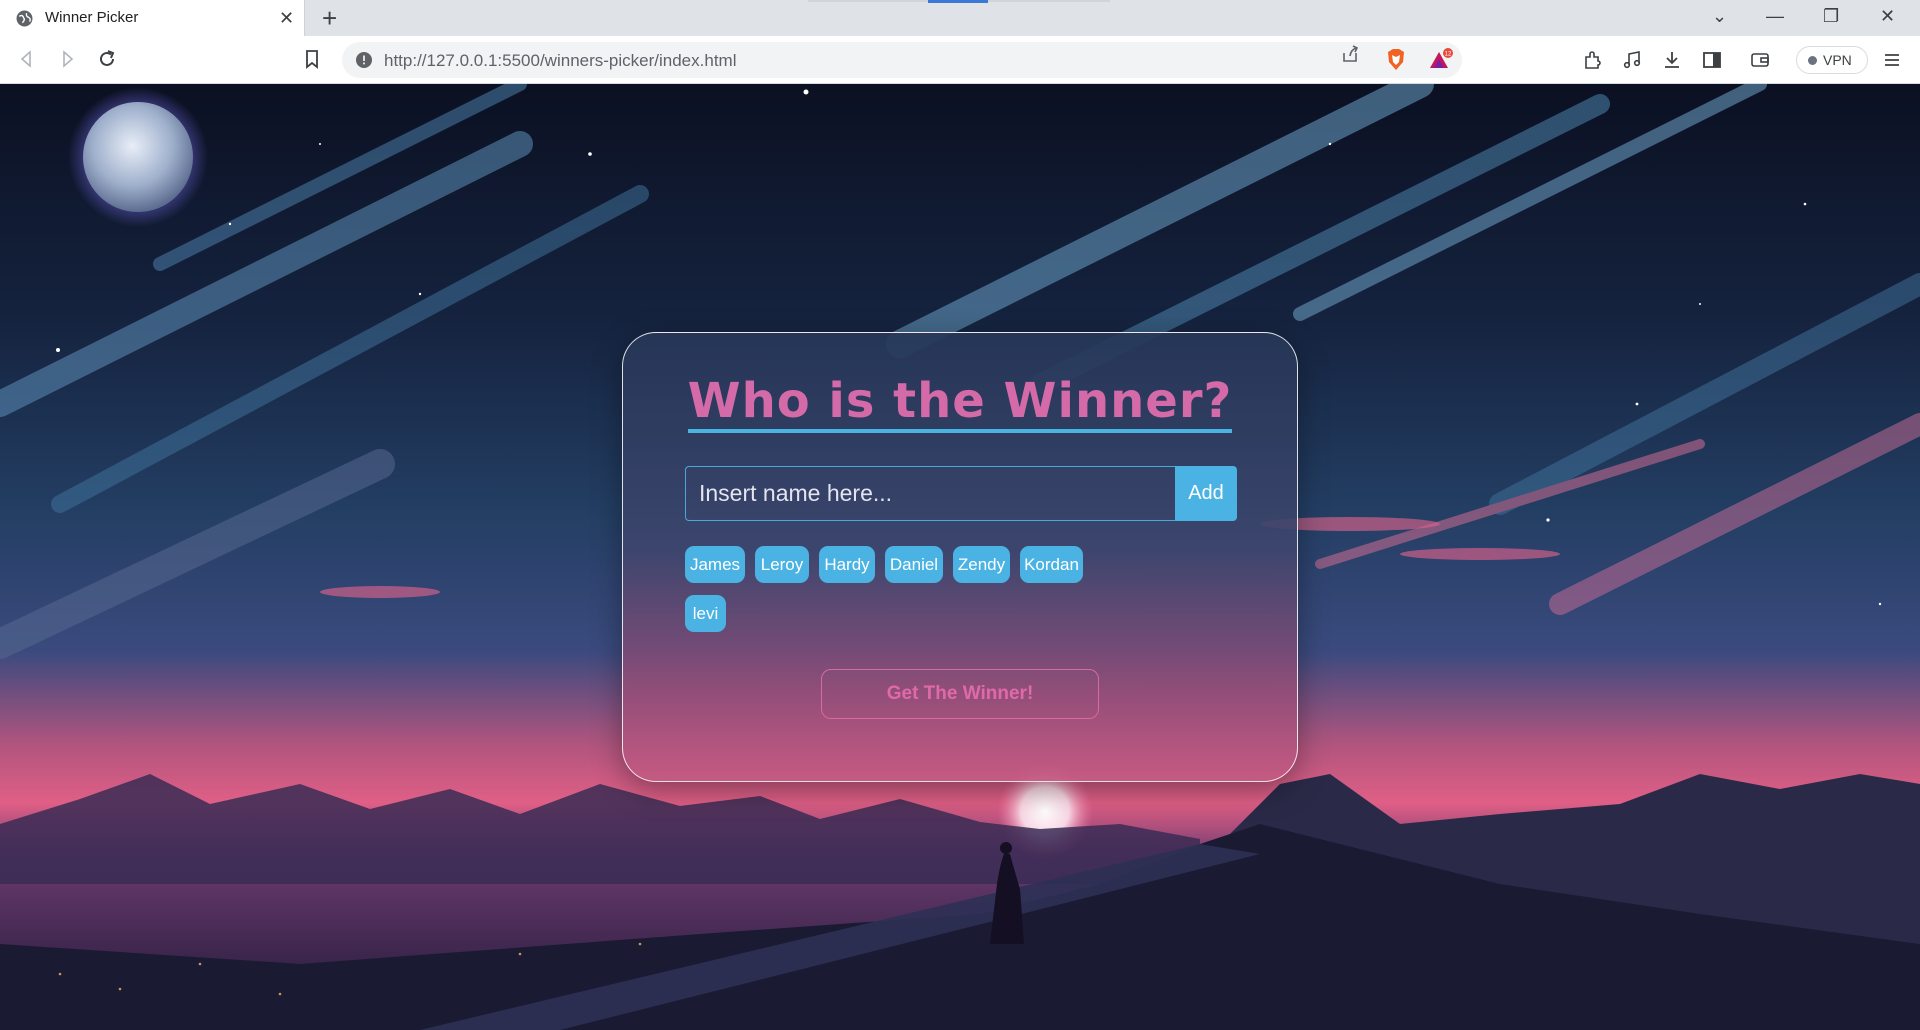 Image resolution: width=1920 pixels, height=1030 pixels. What do you see at coordinates (1760, 60) in the screenshot?
I see `wallet-icon` at bounding box center [1760, 60].